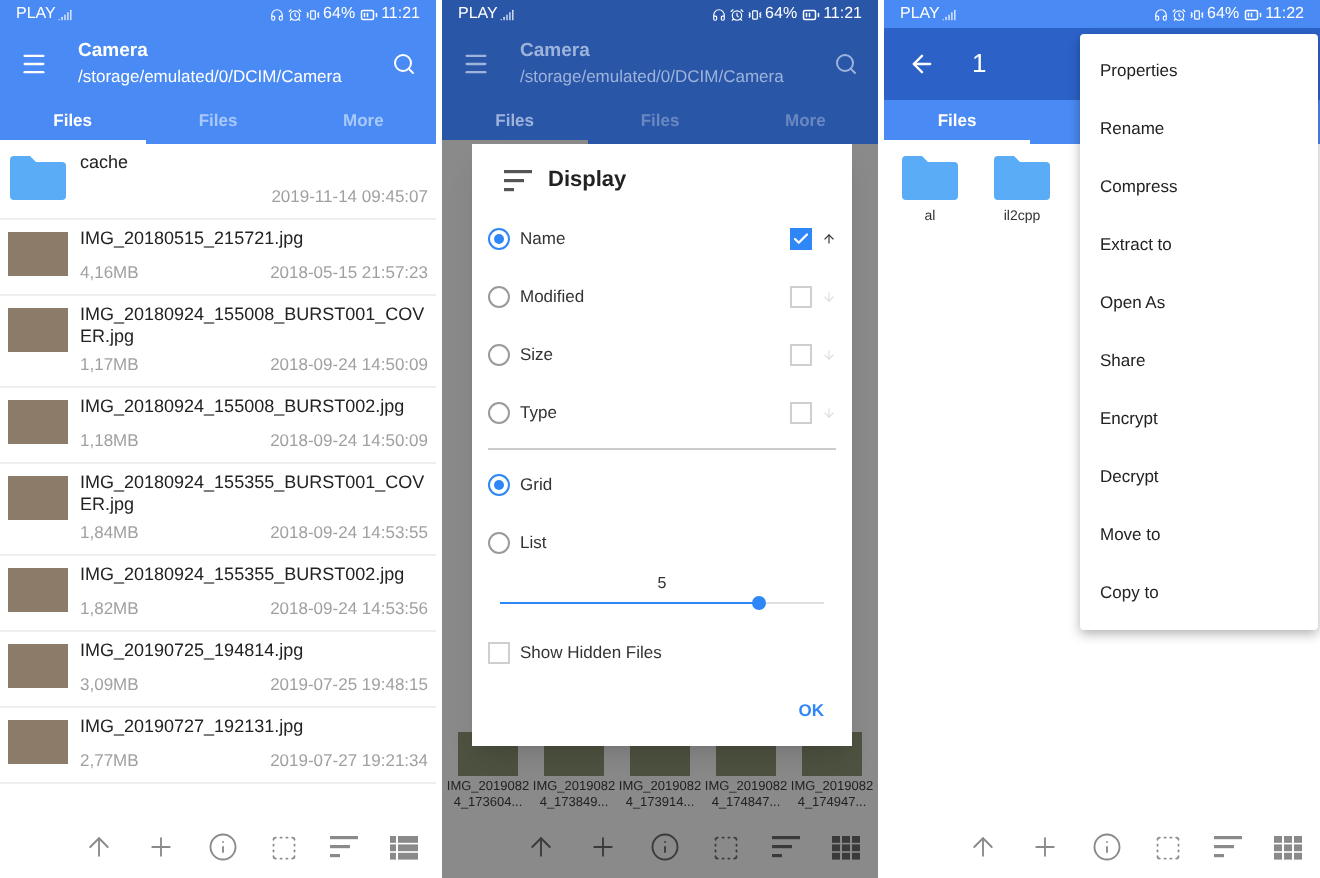  I want to click on headphones-icon, so click(276, 14).